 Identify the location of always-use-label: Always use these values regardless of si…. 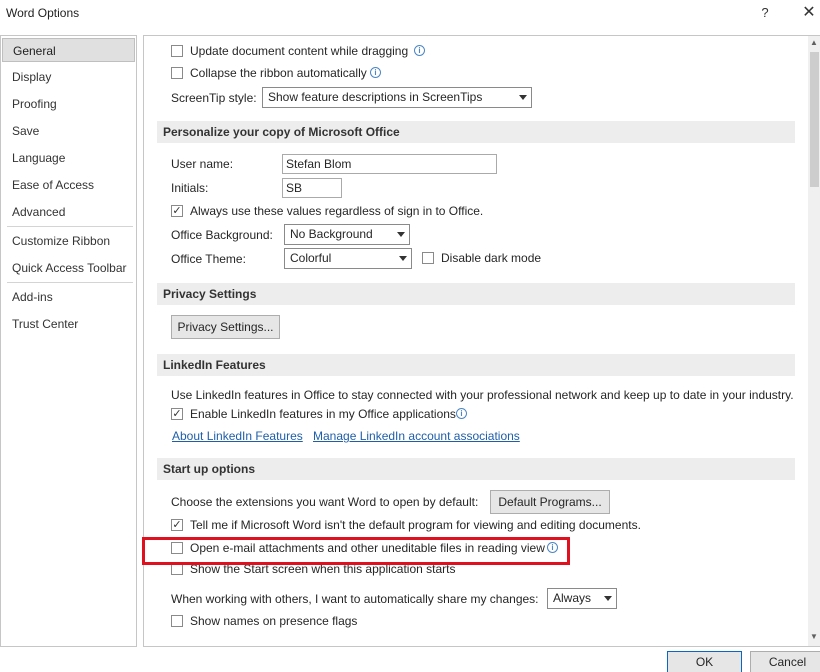
(337, 211).